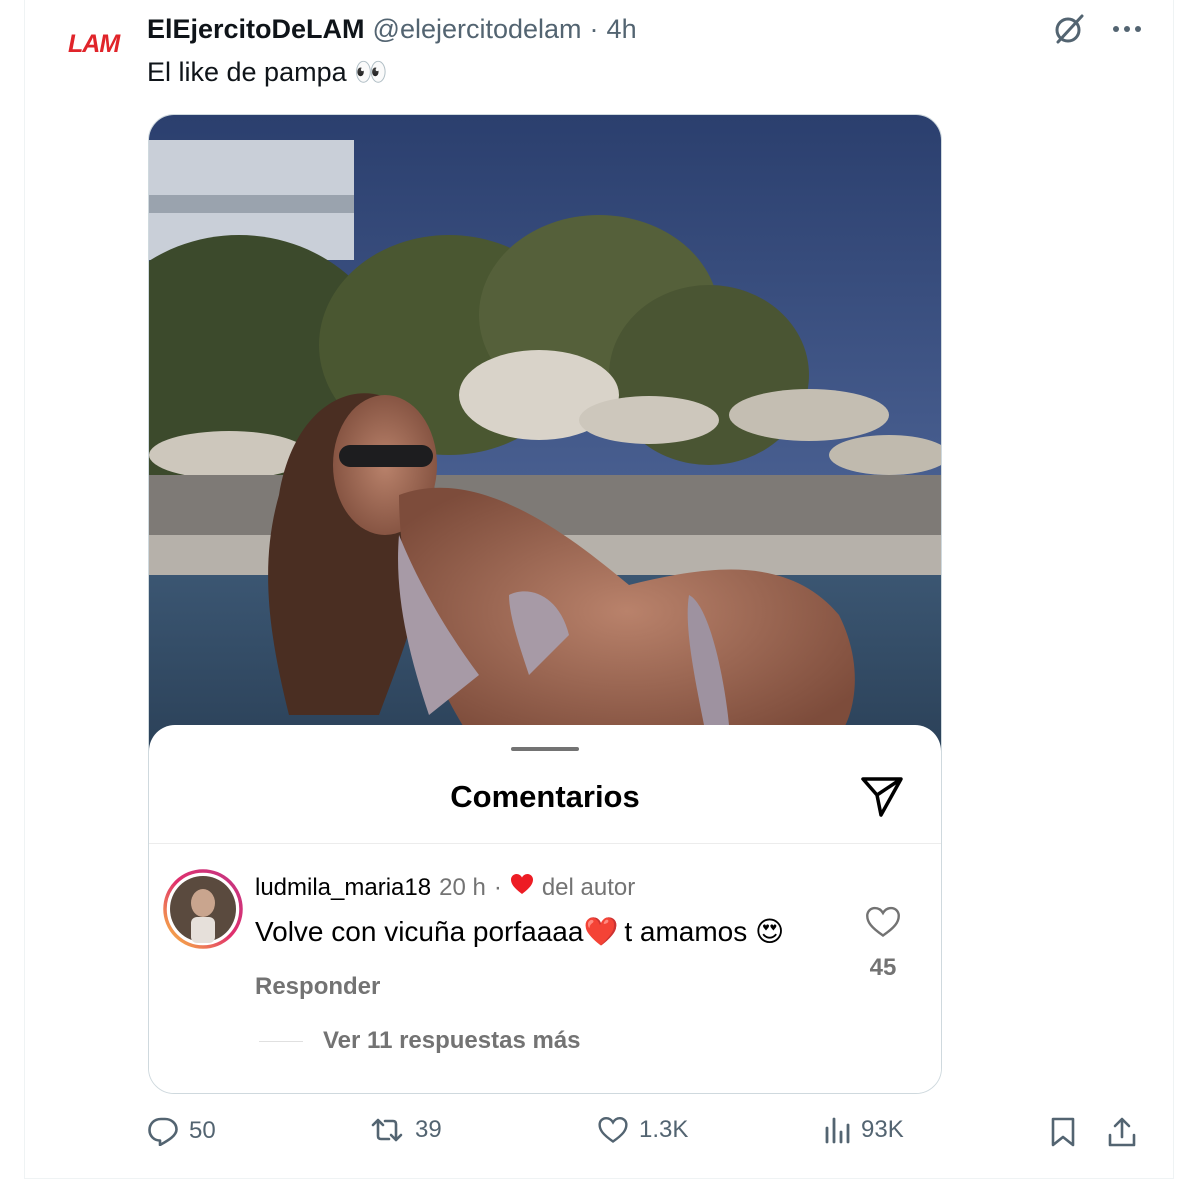 Image resolution: width=1200 pixels, height=1195 pixels. What do you see at coordinates (462, 887) in the screenshot?
I see `comment-time: 20 h` at bounding box center [462, 887].